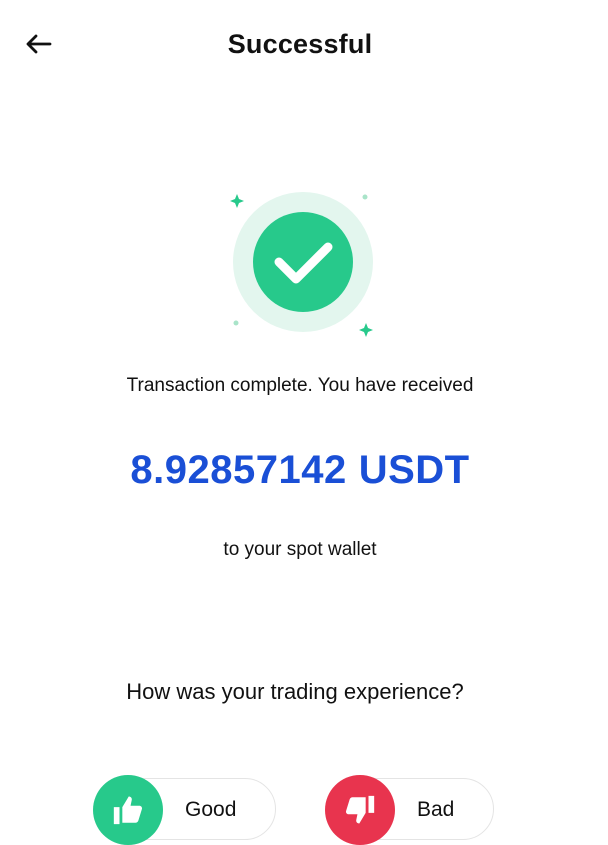 The image size is (608, 845). I want to click on good-icon-bubble, so click(128, 810).